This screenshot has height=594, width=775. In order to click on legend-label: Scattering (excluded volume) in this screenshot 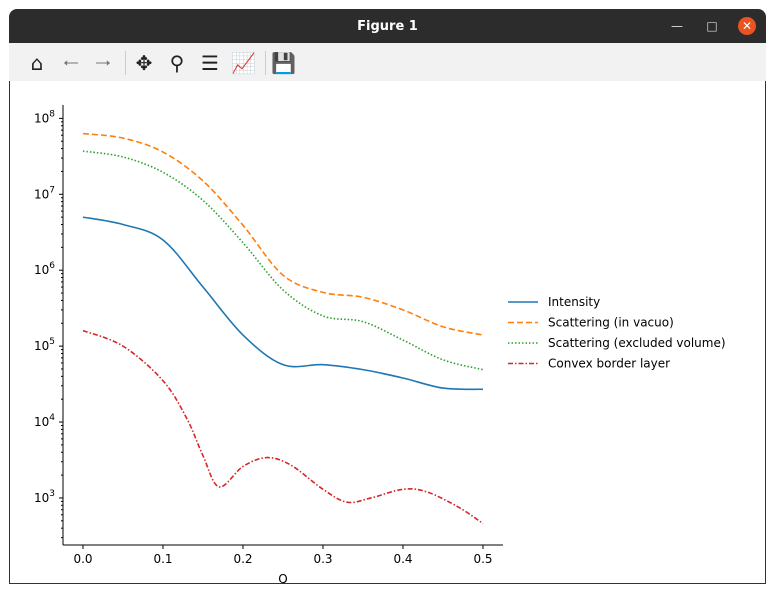, I will do `click(637, 343)`.